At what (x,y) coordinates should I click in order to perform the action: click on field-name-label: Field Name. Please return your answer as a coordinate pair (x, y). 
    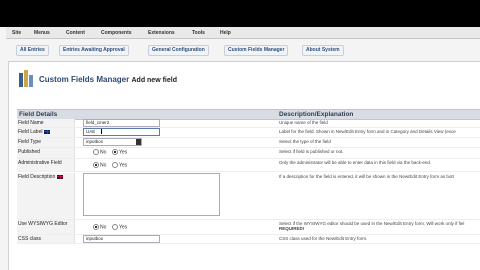
    Looking at the image, I should click on (31, 123).